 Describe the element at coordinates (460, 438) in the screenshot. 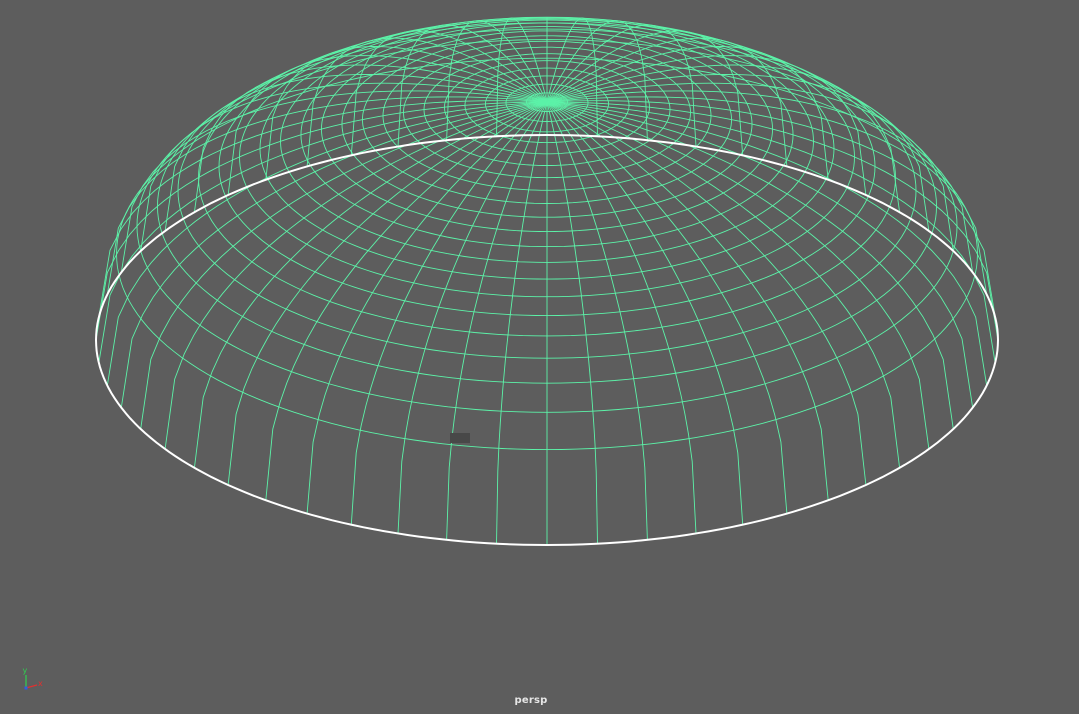

I see `pivot-marker` at that location.